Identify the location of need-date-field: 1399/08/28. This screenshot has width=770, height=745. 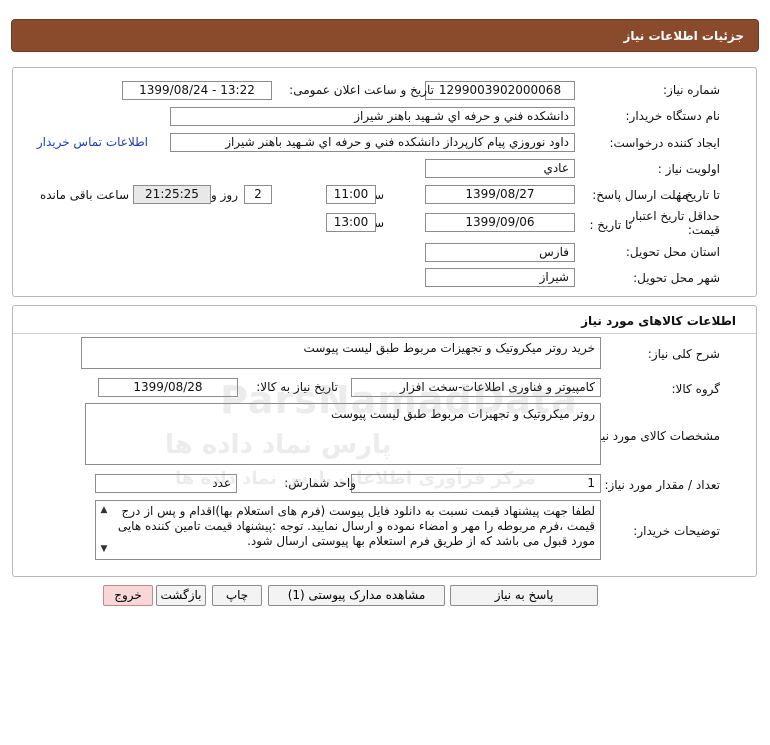
(168, 387).